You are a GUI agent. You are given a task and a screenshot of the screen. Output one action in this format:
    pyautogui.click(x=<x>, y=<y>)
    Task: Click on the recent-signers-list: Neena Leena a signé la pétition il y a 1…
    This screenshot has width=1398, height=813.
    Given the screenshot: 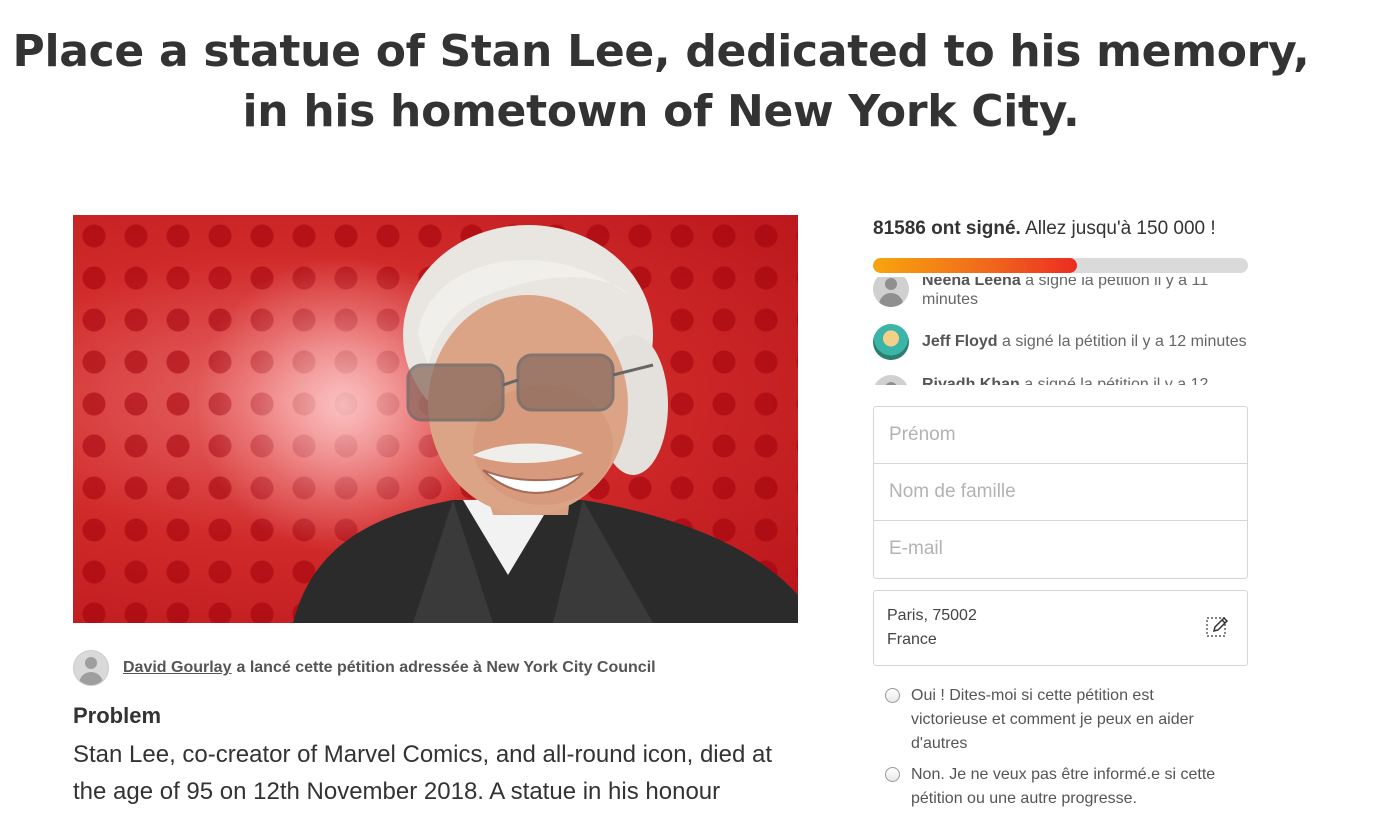 What is the action you would take?
    pyautogui.click(x=1063, y=331)
    